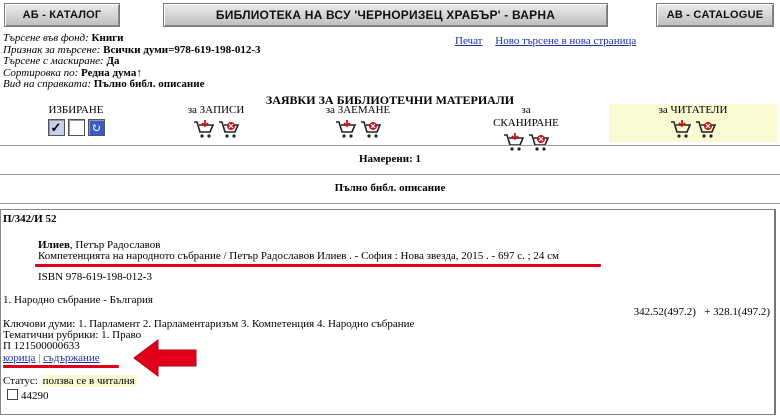 This screenshot has height=417, width=780. I want to click on red-arrow-annotation, so click(165, 358).